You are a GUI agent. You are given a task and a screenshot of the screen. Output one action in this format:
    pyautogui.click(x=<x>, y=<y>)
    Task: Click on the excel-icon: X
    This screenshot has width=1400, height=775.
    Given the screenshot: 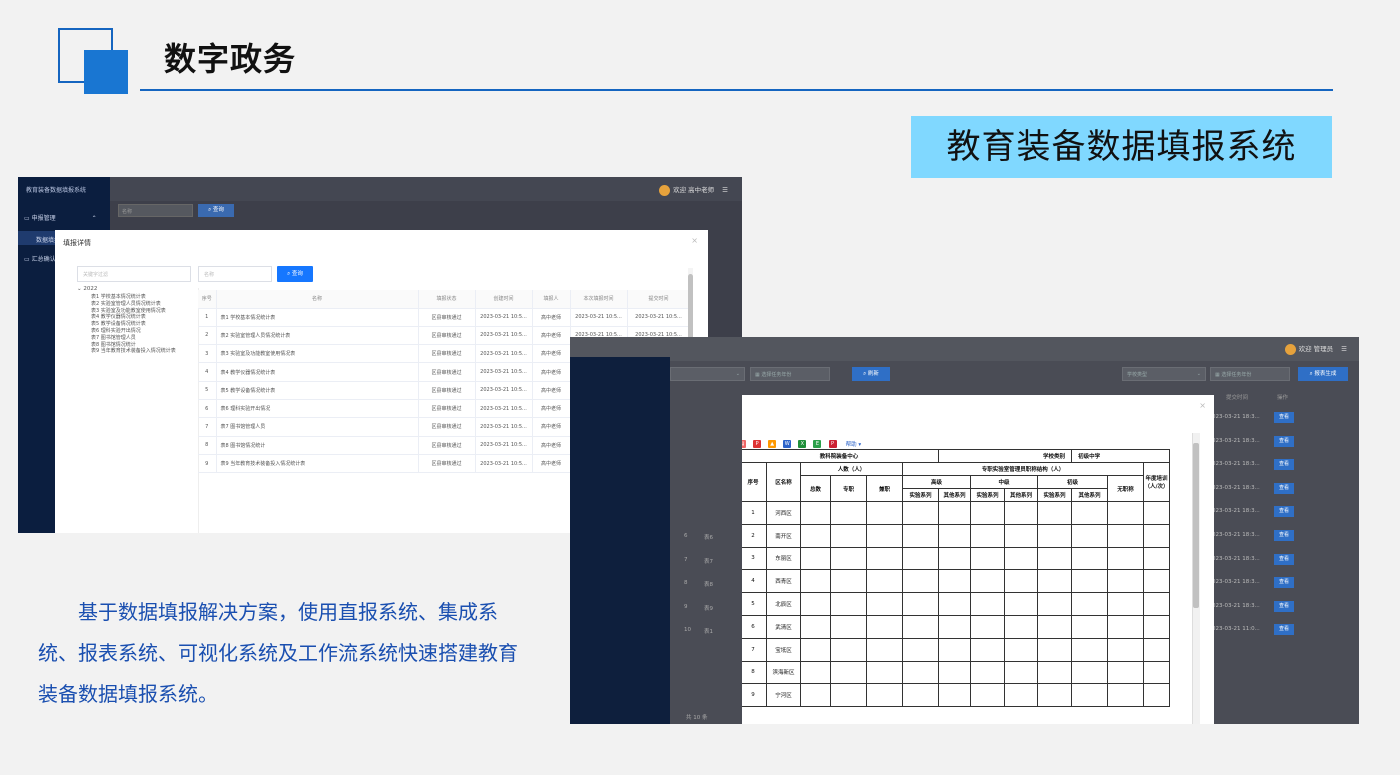 What is the action you would take?
    pyautogui.click(x=802, y=443)
    